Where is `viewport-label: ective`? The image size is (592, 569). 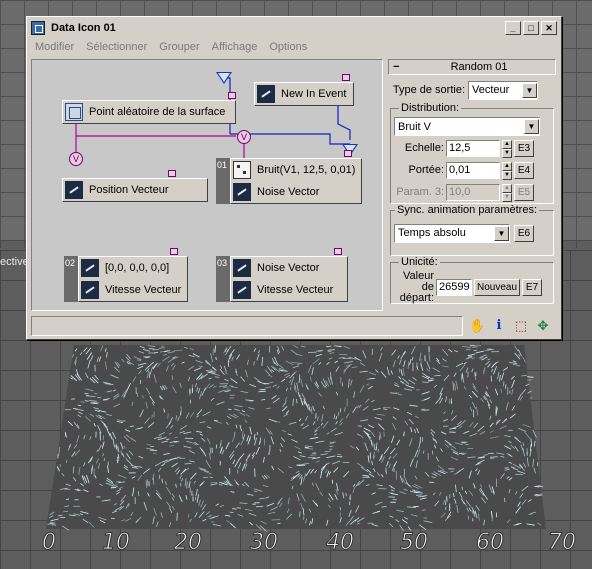 viewport-label: ective is located at coordinates (14, 262).